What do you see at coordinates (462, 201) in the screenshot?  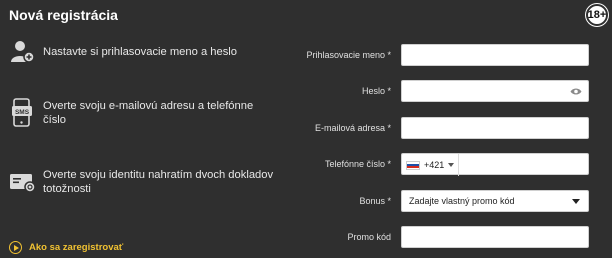 I see `bonus-selected-value: Zadajte vlastný promo kód` at bounding box center [462, 201].